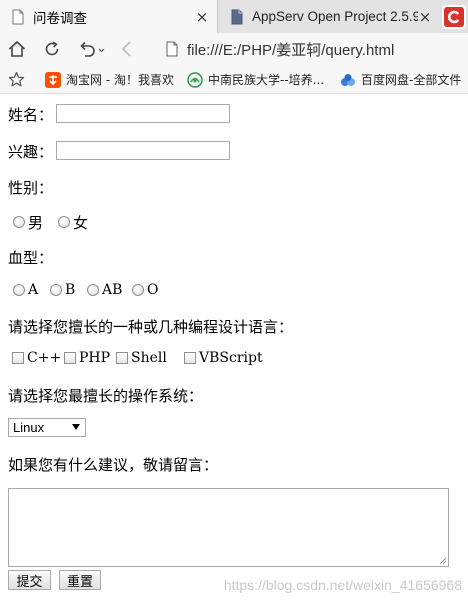  What do you see at coordinates (335, 16) in the screenshot?
I see `tab-label: AppServ Open Project 2.5.9` at bounding box center [335, 16].